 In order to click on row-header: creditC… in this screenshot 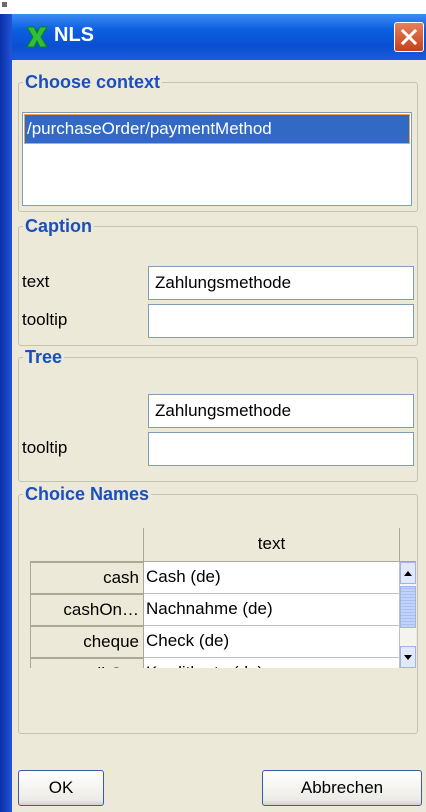, I will do `click(87, 663)`.